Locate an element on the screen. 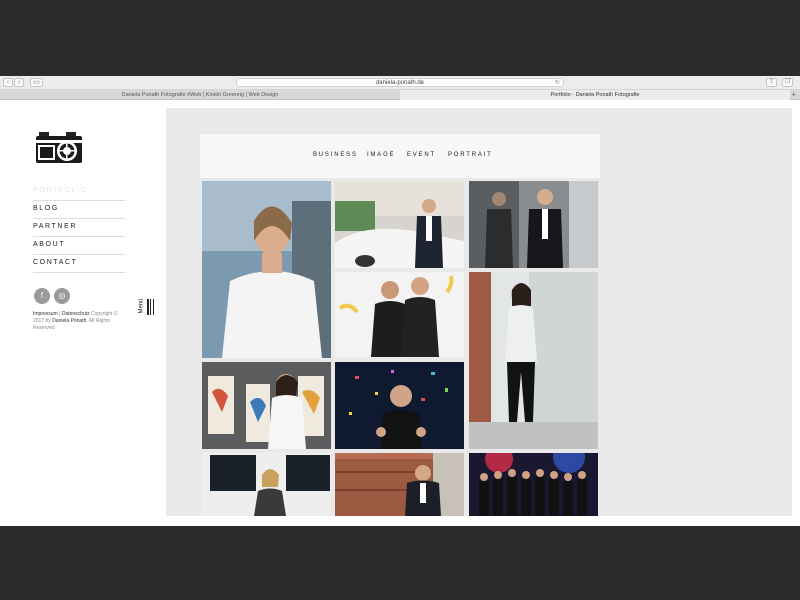 The width and height of the screenshot is (800, 600). back-button: ‹ is located at coordinates (8, 82).